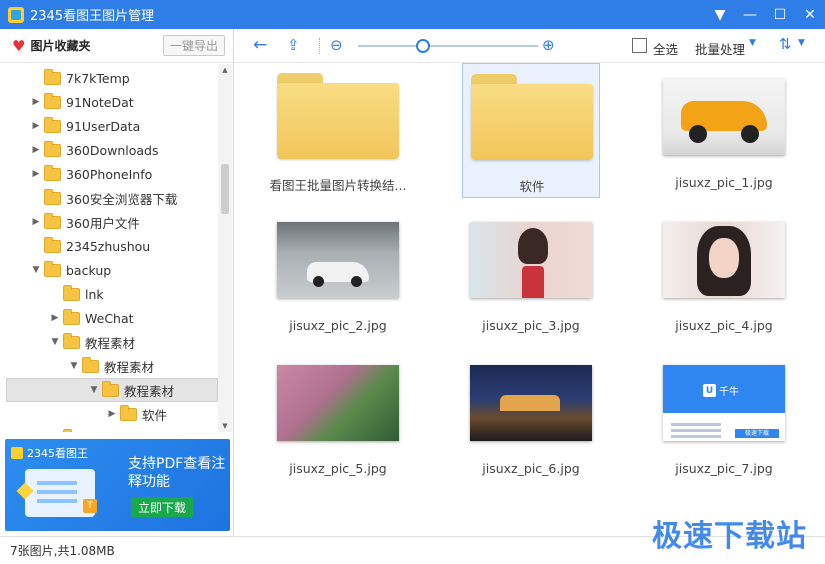  I want to click on tree-item-label: 91NoteDat, so click(100, 102).